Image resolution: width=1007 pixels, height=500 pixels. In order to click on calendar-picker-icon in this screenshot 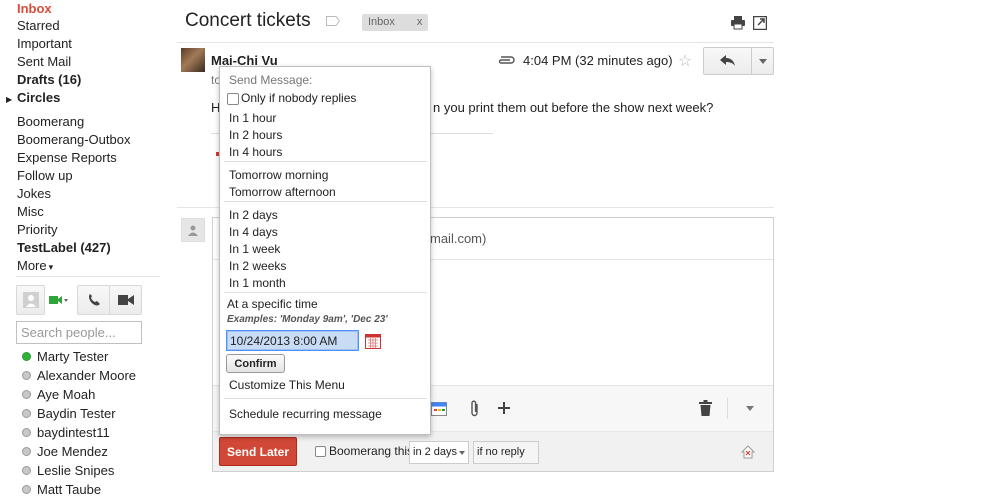, I will do `click(373, 341)`.